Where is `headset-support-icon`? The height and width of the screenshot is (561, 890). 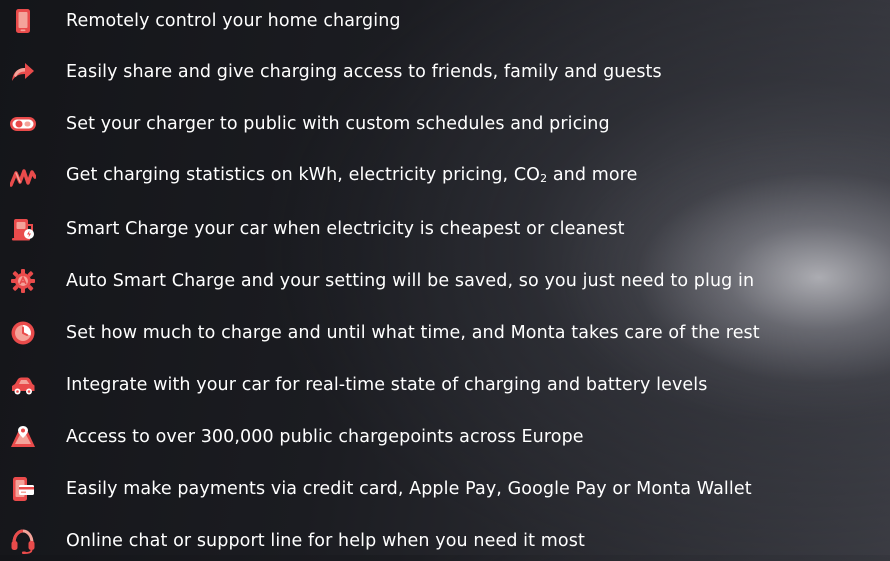
headset-support-icon is located at coordinates (23, 541).